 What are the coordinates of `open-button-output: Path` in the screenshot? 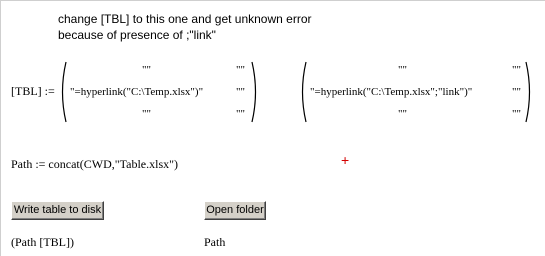 It's located at (215, 242).